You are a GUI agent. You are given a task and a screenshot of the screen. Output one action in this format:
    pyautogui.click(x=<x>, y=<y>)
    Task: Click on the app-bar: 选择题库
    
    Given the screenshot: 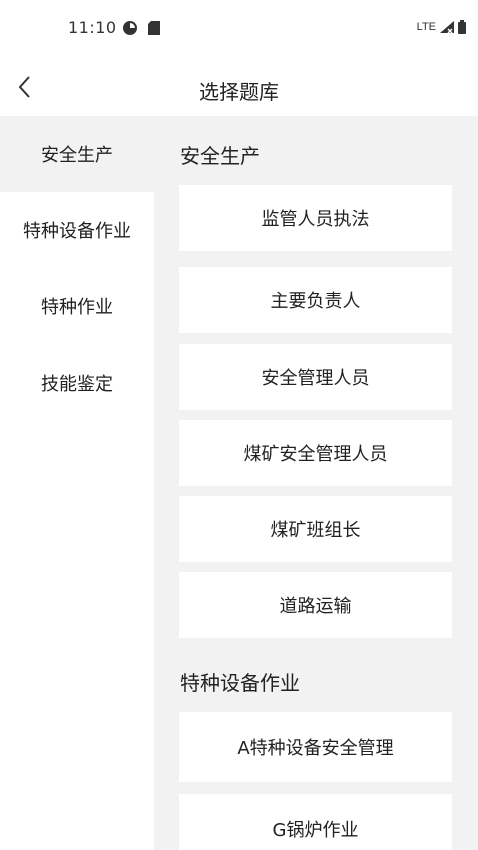 What is the action you would take?
    pyautogui.click(x=239, y=87)
    